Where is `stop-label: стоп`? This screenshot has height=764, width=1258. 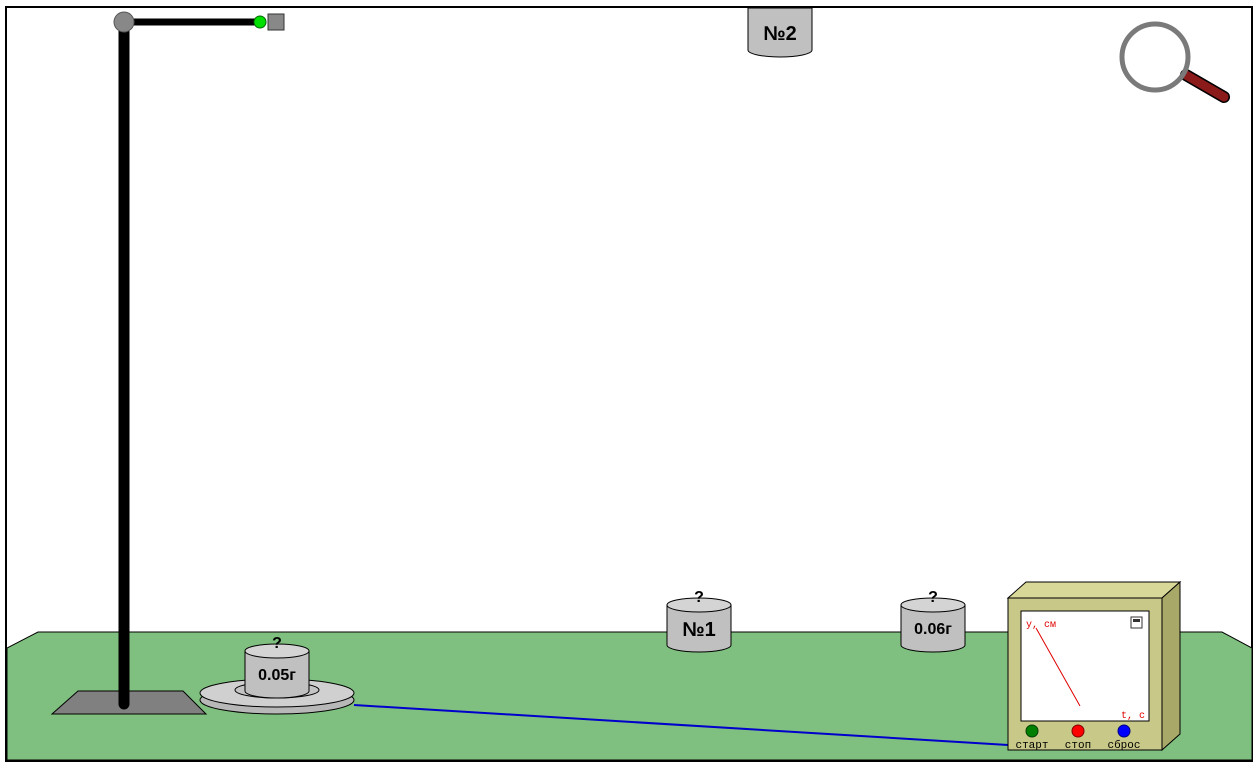 stop-label: стоп is located at coordinates (1078, 746).